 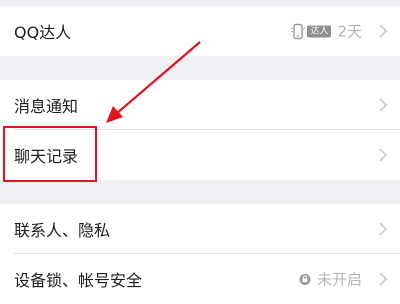 What do you see at coordinates (50, 154) in the screenshot?
I see `annotation-highlight-box` at bounding box center [50, 154].